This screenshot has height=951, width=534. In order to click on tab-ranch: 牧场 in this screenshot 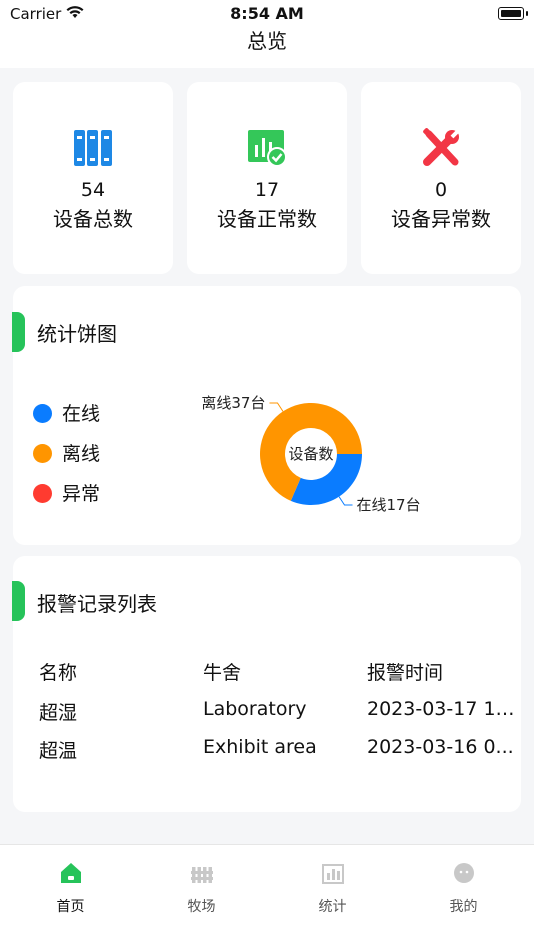, I will do `click(201, 885)`.